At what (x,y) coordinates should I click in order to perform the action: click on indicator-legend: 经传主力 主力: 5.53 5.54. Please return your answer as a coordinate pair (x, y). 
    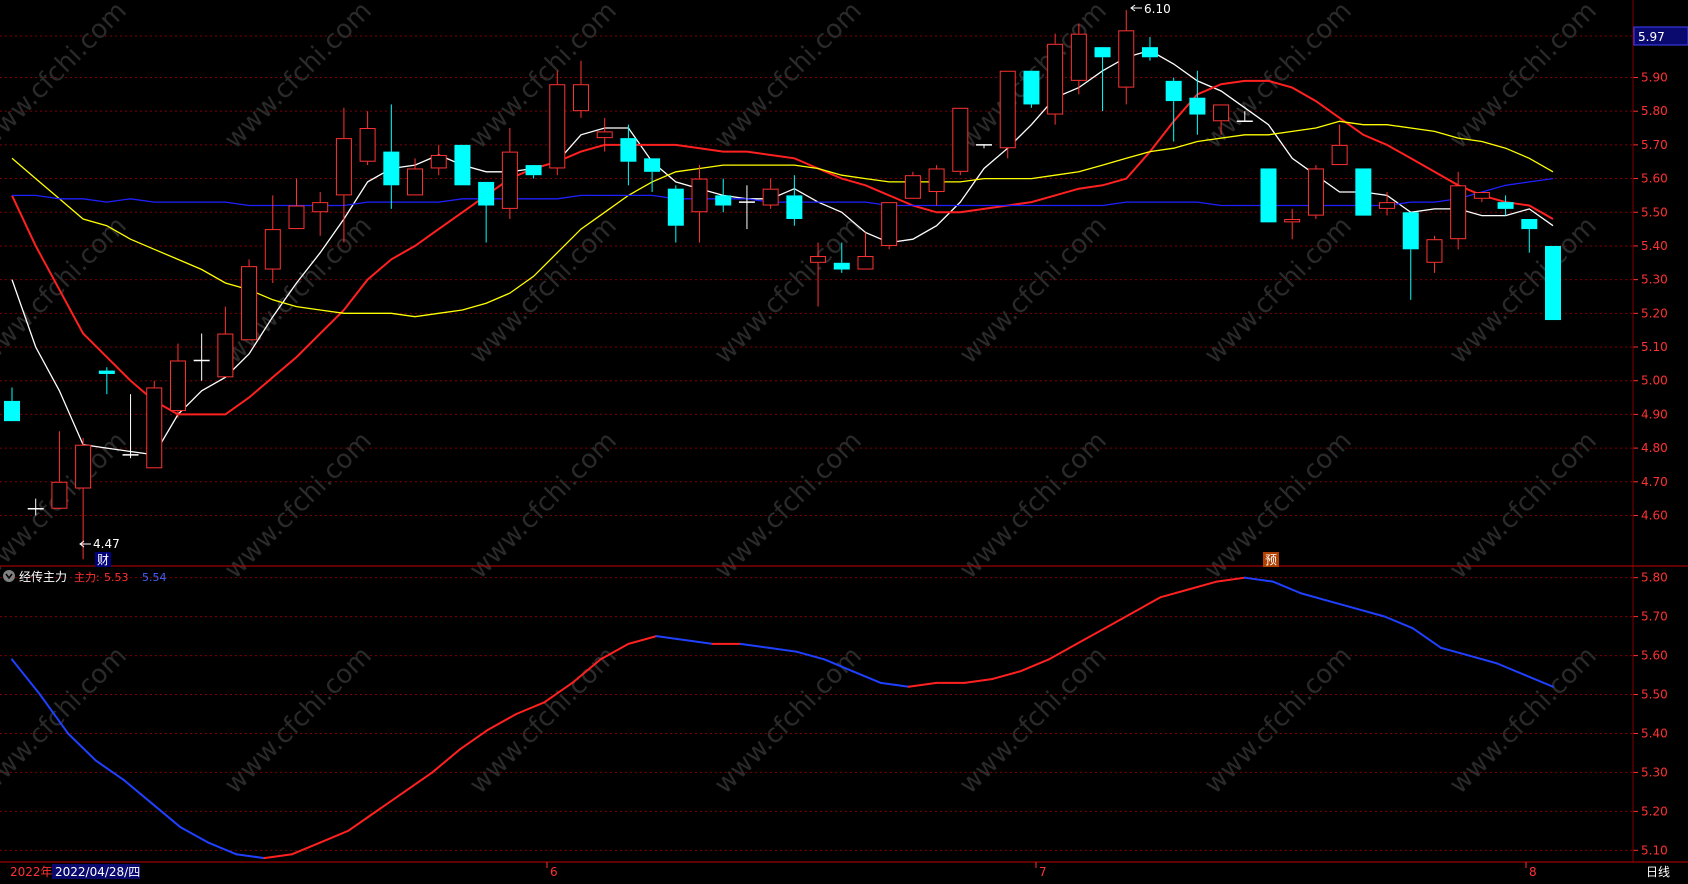
    Looking at the image, I should click on (85, 576).